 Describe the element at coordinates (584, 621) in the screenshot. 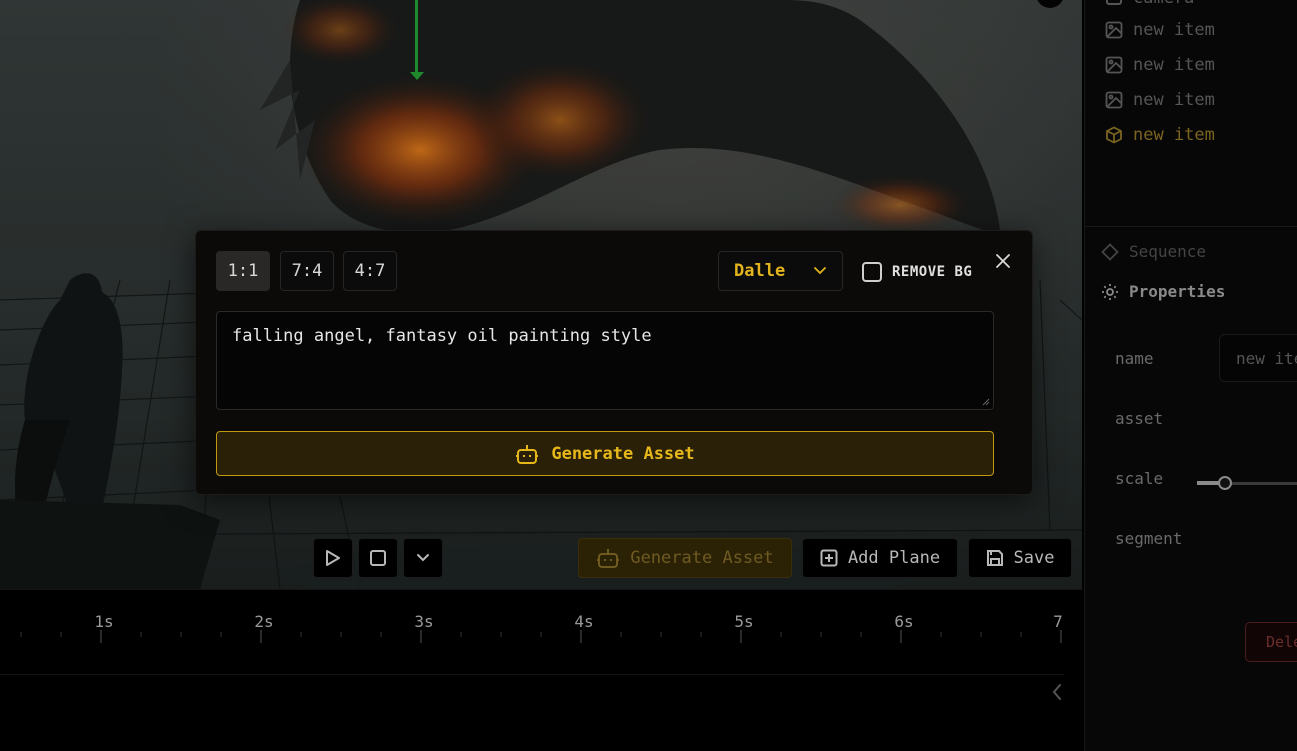

I see `tick-label: 4s` at that location.